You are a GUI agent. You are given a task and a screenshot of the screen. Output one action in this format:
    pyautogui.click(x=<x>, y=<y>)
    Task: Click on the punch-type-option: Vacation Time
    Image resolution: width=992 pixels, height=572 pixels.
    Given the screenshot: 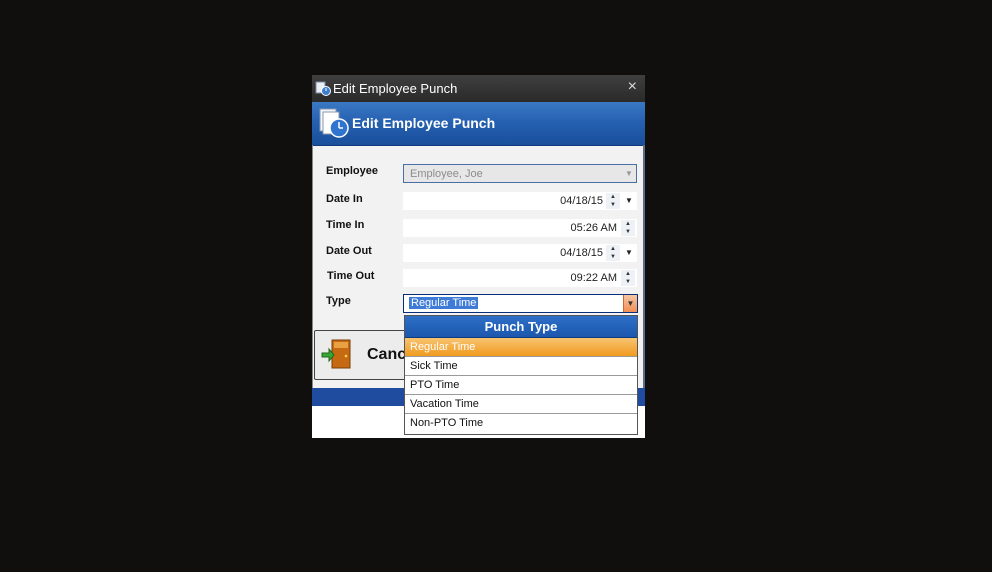 What is the action you would take?
    pyautogui.click(x=521, y=404)
    